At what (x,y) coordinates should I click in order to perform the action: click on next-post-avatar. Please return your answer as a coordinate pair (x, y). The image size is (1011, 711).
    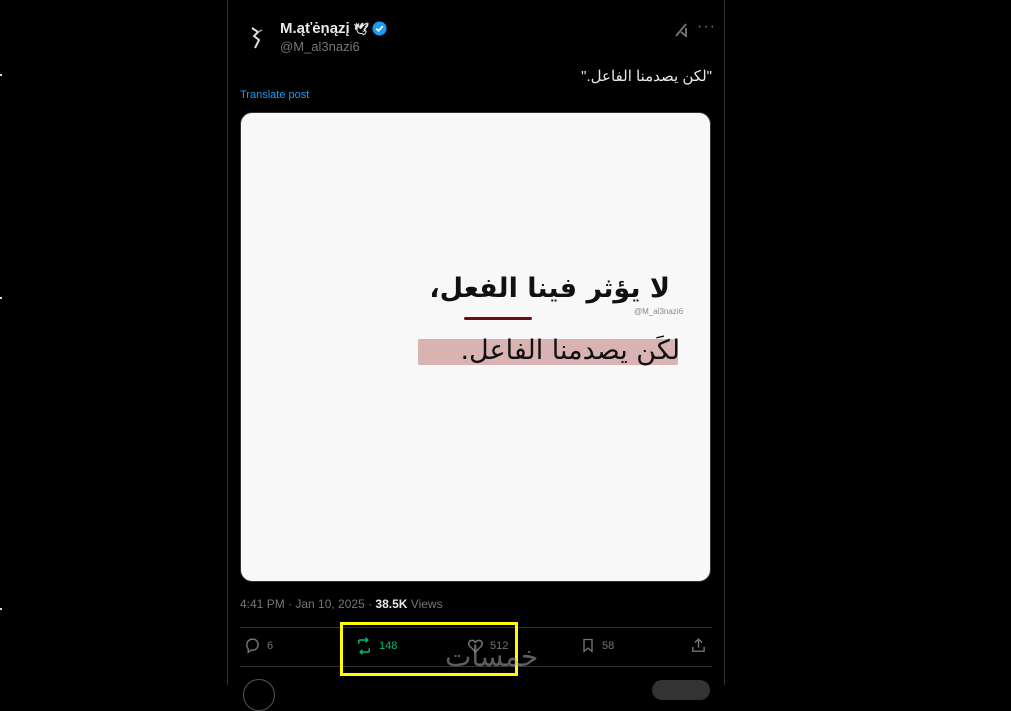
    Looking at the image, I should click on (259, 695).